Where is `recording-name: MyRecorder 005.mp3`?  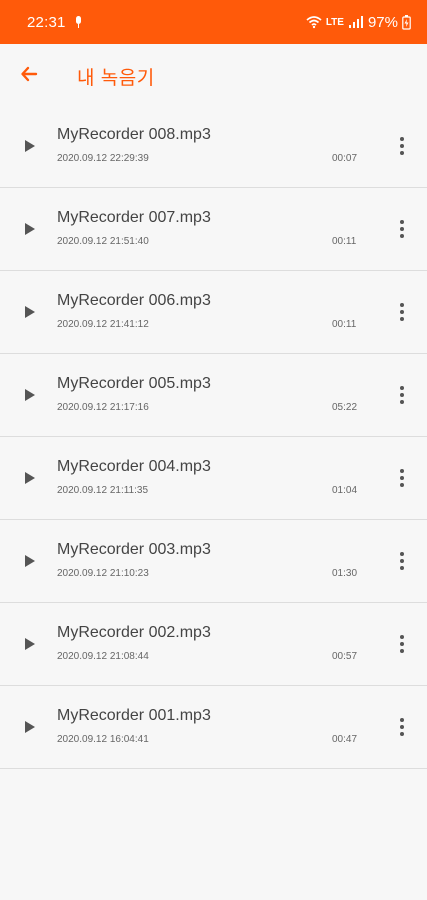 recording-name: MyRecorder 005.mp3 is located at coordinates (134, 383).